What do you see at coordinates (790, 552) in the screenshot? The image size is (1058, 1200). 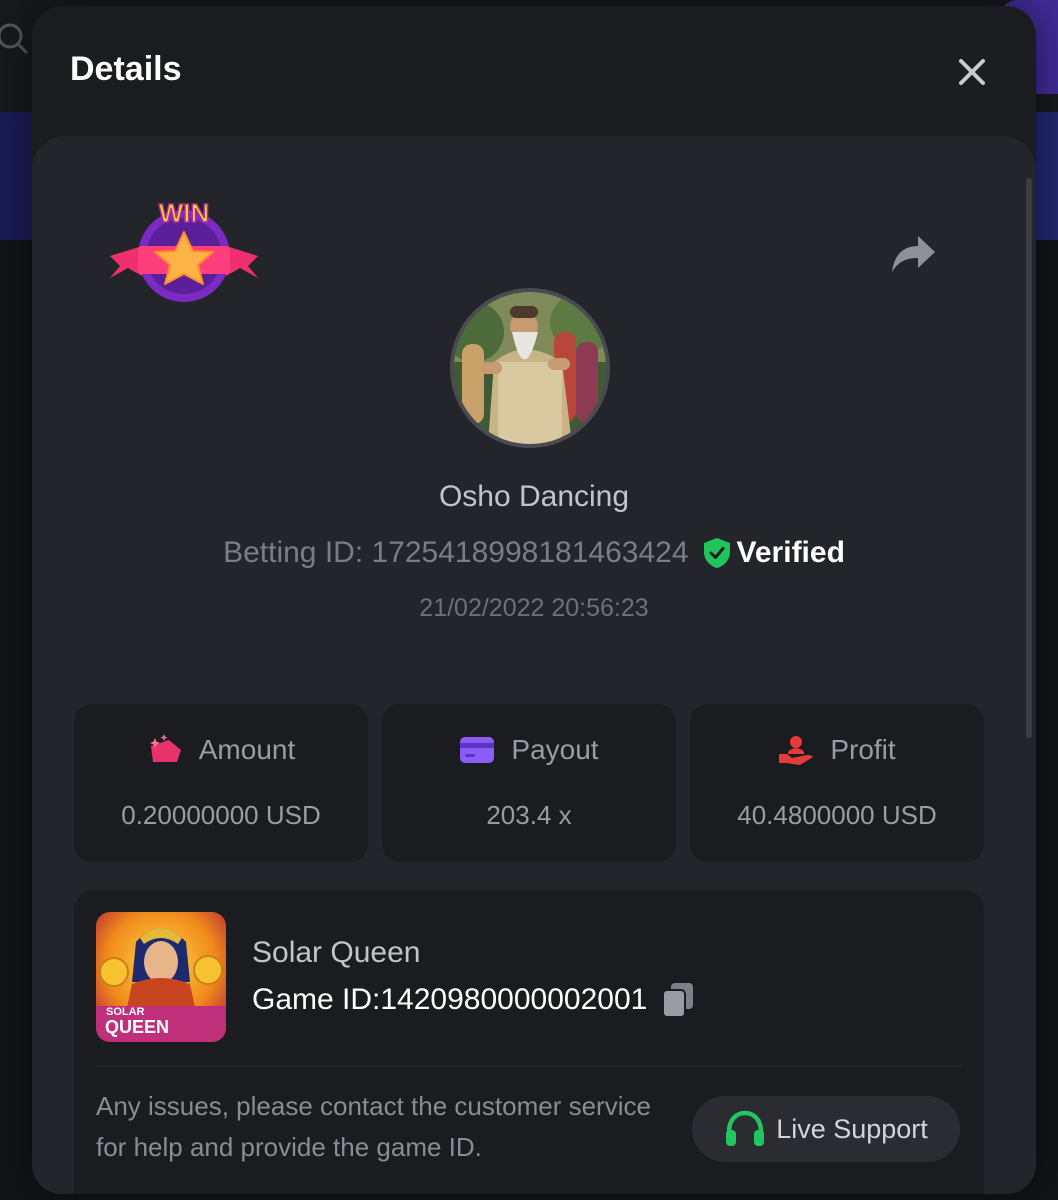 I see `verified-label: Verified` at bounding box center [790, 552].